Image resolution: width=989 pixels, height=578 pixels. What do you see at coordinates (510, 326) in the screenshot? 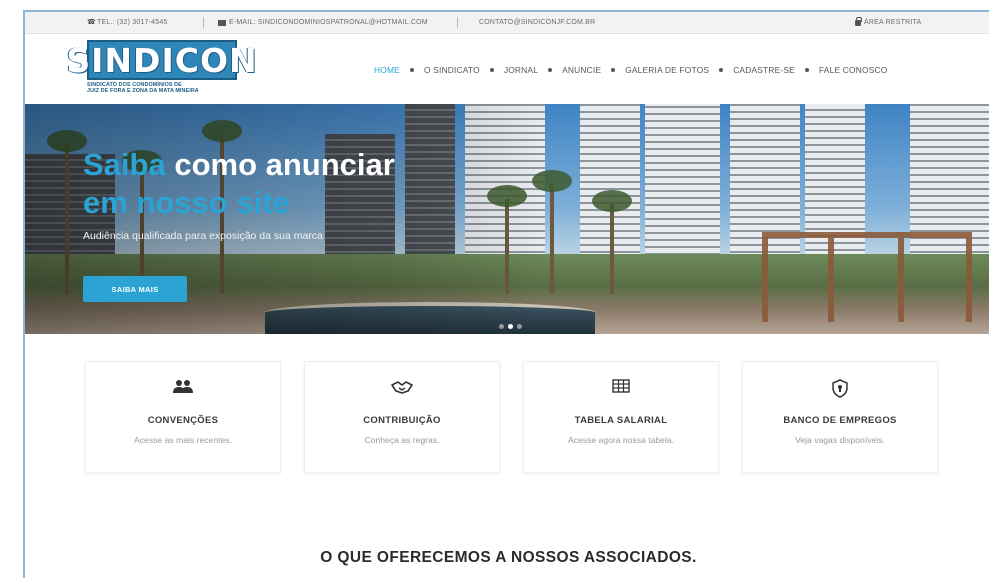
I see `slider-dot-active` at bounding box center [510, 326].